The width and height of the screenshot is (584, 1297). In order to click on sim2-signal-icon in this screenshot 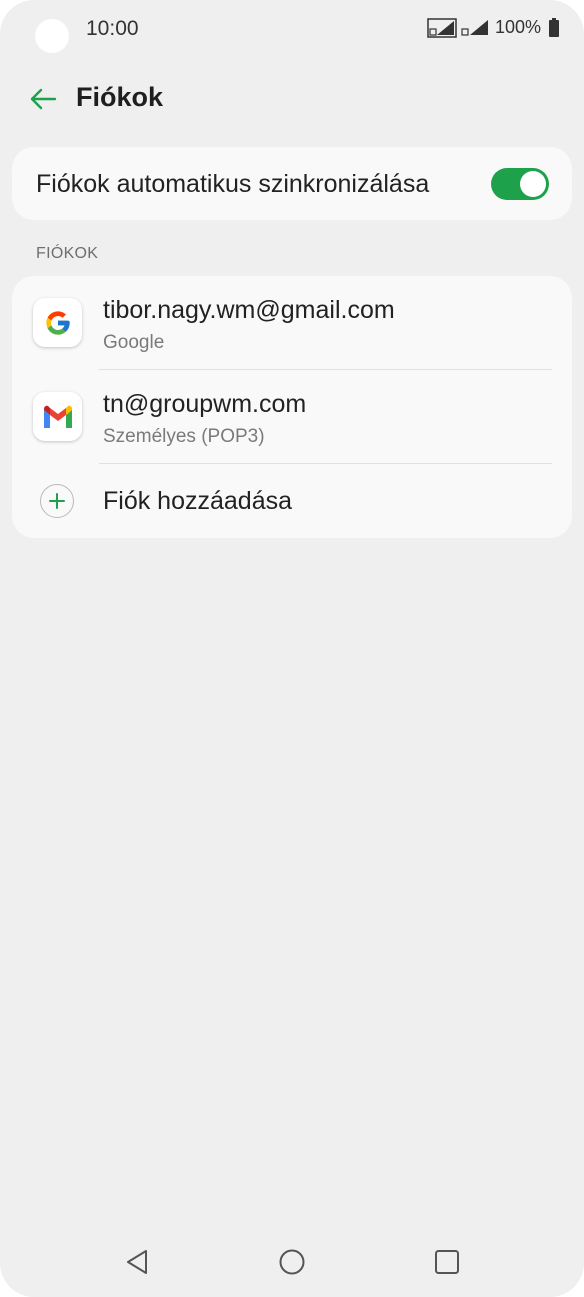, I will do `click(474, 27)`.